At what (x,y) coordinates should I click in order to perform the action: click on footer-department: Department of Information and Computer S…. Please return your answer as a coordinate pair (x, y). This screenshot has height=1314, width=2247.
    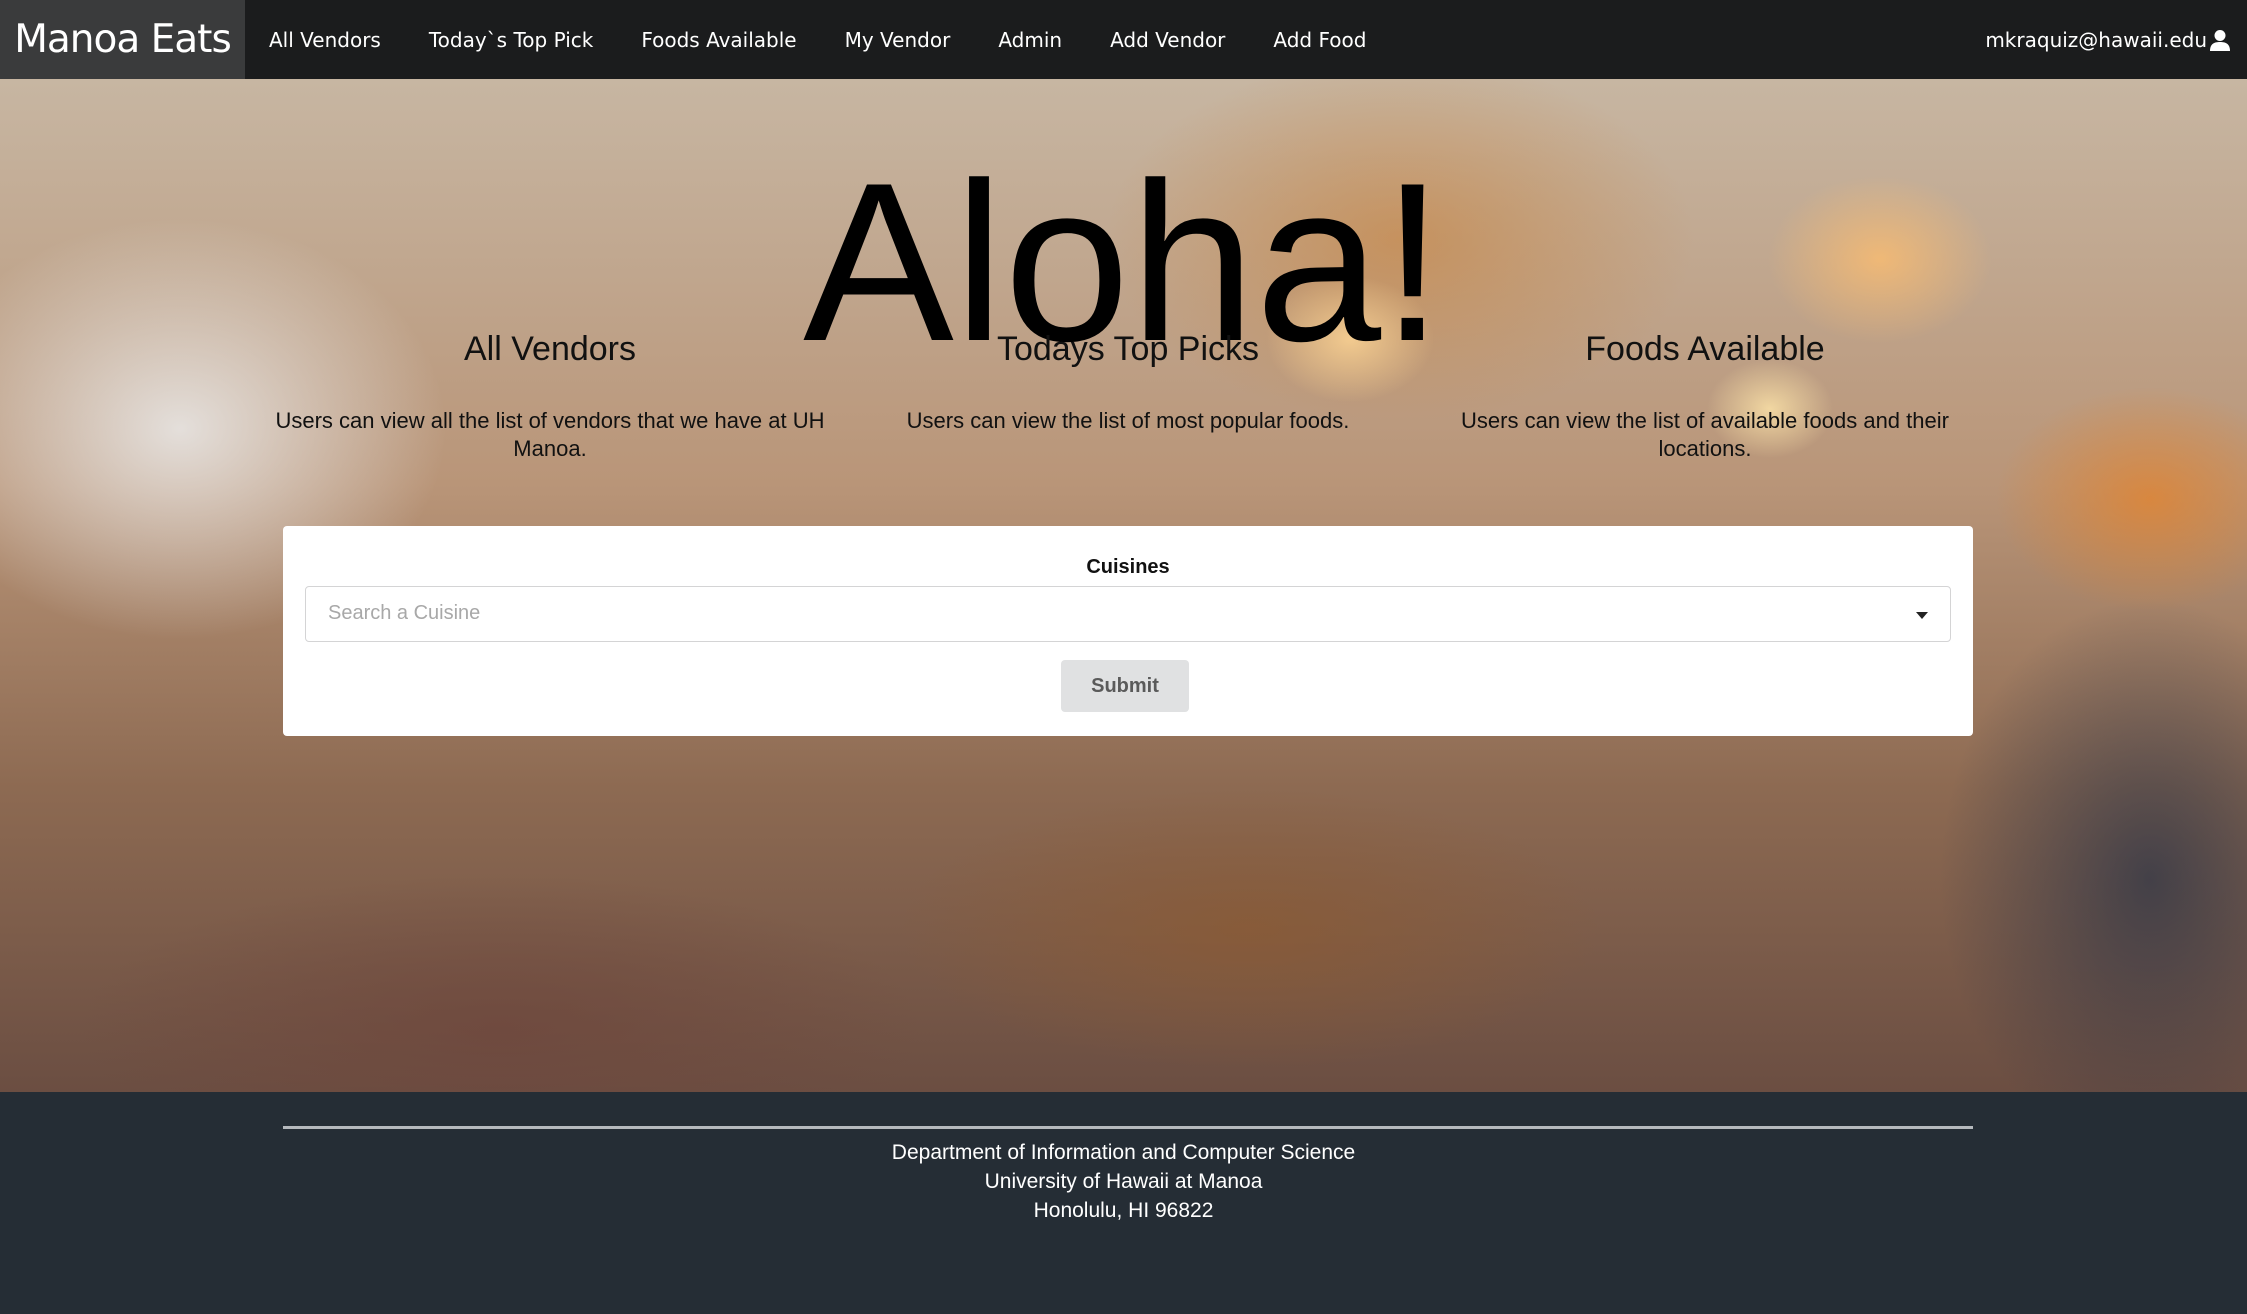
    Looking at the image, I should click on (1123, 1152).